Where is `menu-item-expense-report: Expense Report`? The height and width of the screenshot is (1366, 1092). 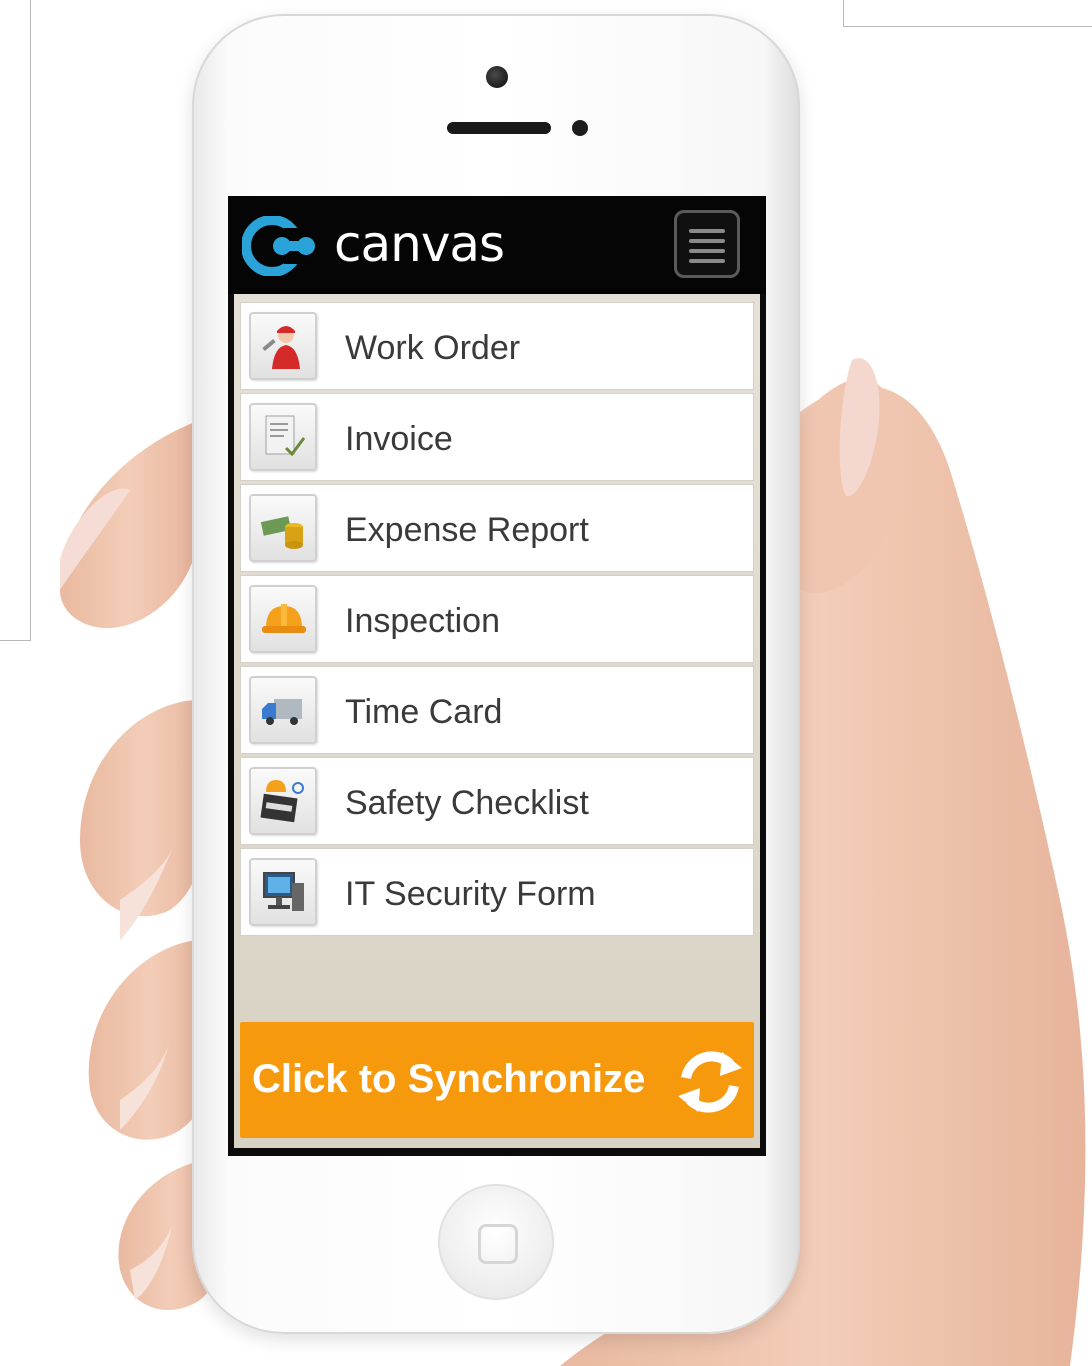
menu-item-expense-report: Expense Report is located at coordinates (497, 528).